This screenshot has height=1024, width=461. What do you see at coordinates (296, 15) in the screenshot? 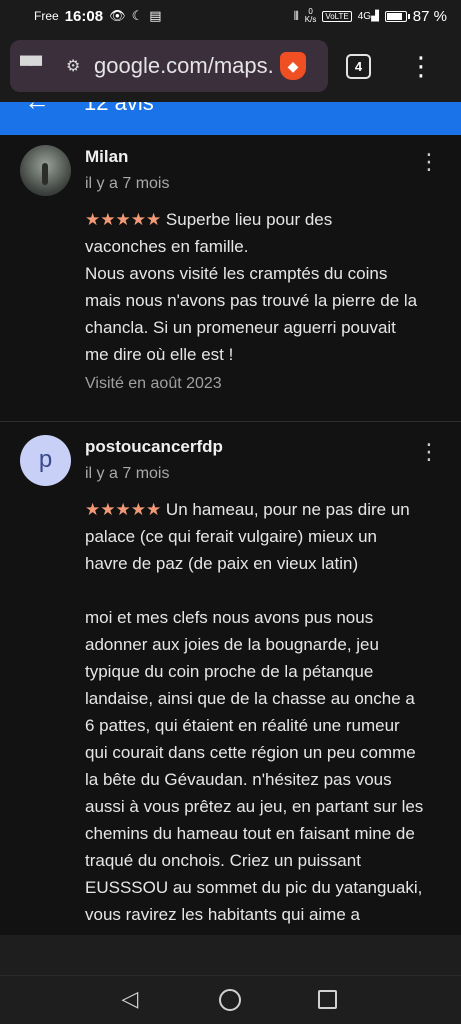
I see `vibrate-icon: ⫴` at bounding box center [296, 15].